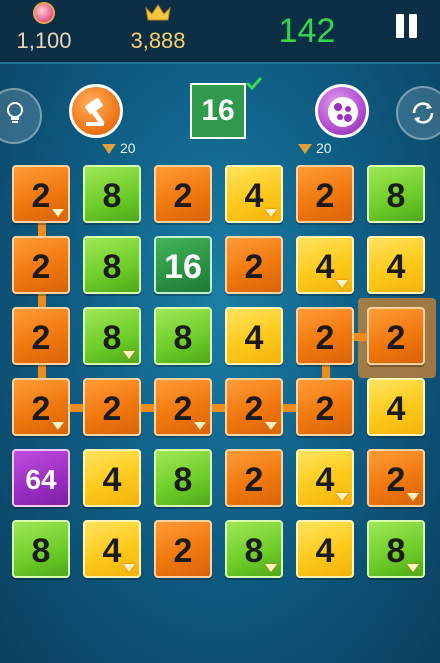  Describe the element at coordinates (254, 478) in the screenshot. I see `tile-r5-c4: 2` at that location.